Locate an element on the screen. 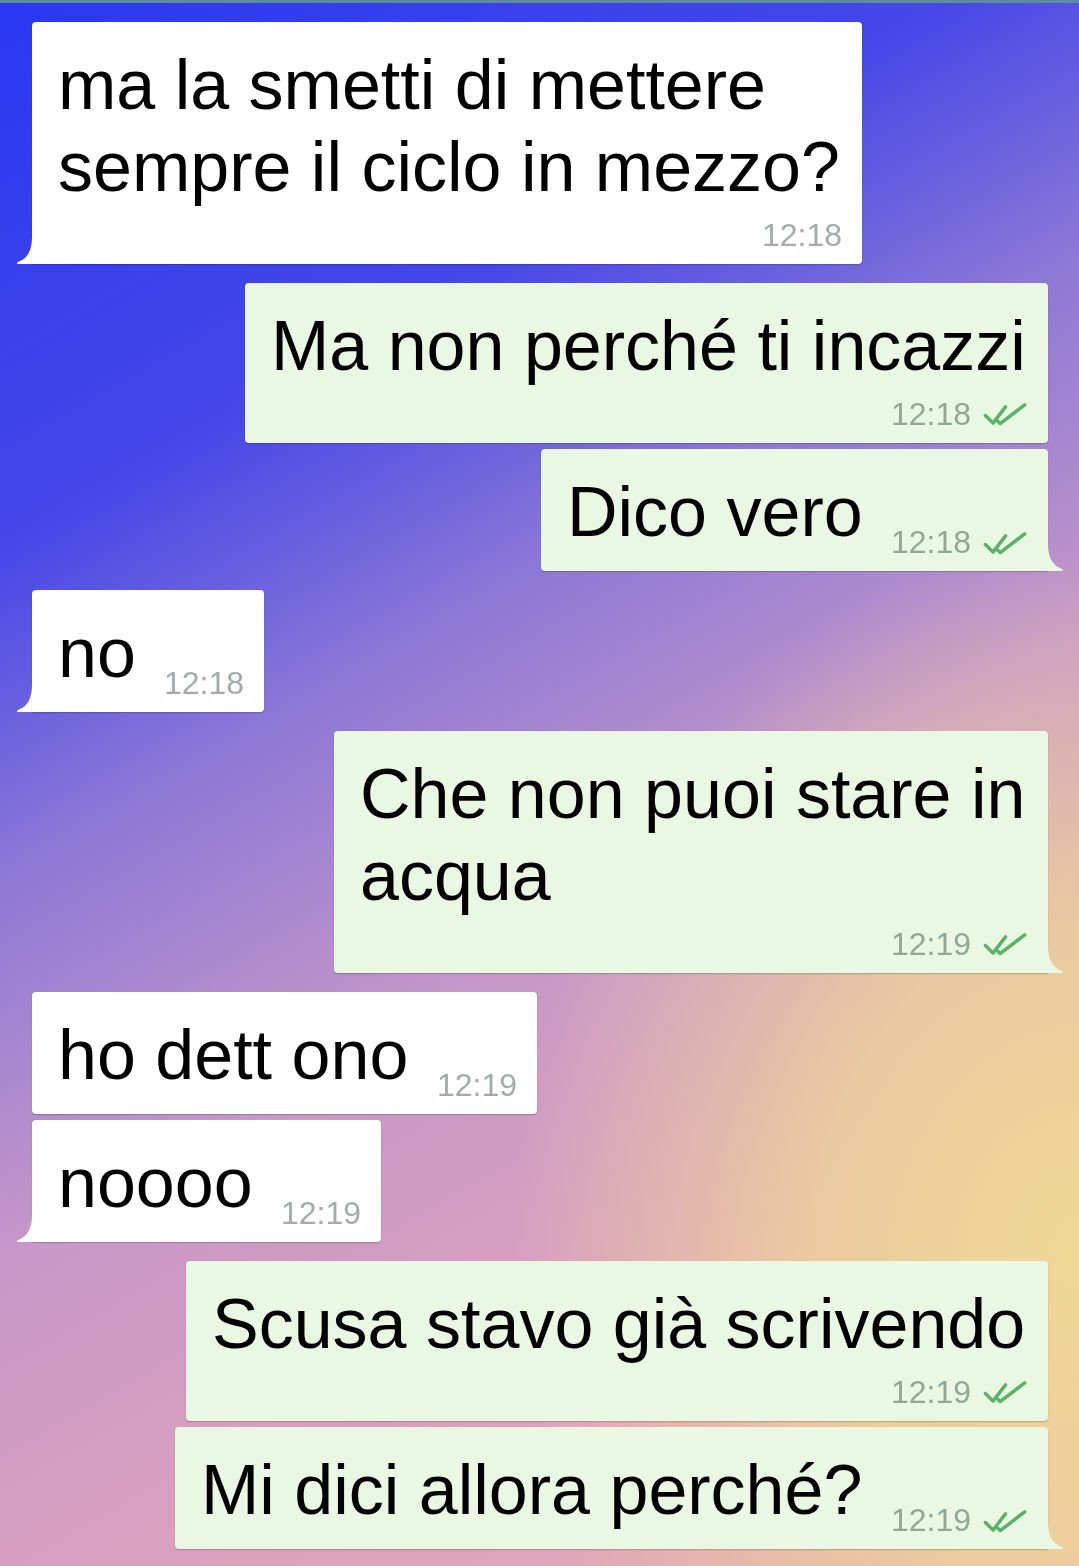 This screenshot has width=1079, height=1566. message-text: Che non puoi stare in acqua is located at coordinates (693, 835).